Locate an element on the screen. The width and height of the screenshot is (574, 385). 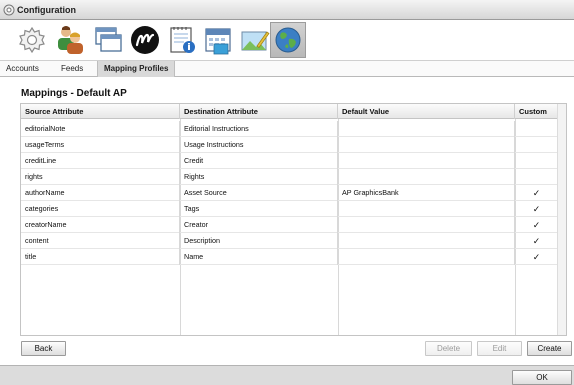
table-row: categories Tags ✓ is located at coordinates (293, 209).